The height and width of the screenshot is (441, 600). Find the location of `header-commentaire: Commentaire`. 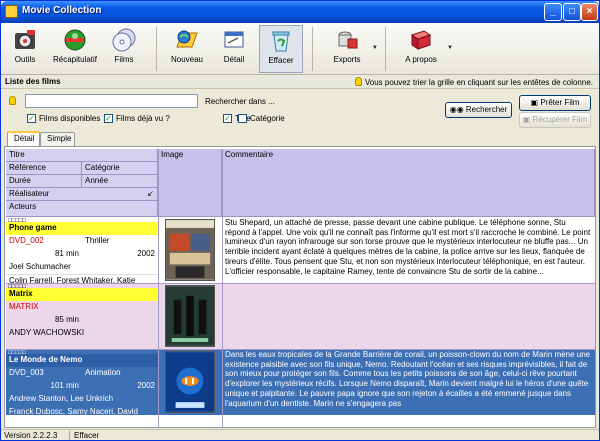

header-commentaire: Commentaire is located at coordinates (408, 183).